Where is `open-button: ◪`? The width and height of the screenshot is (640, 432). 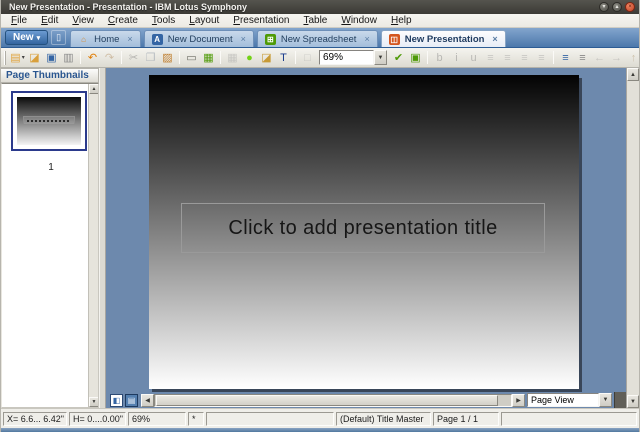
open-button: ◪ is located at coordinates (34, 58).